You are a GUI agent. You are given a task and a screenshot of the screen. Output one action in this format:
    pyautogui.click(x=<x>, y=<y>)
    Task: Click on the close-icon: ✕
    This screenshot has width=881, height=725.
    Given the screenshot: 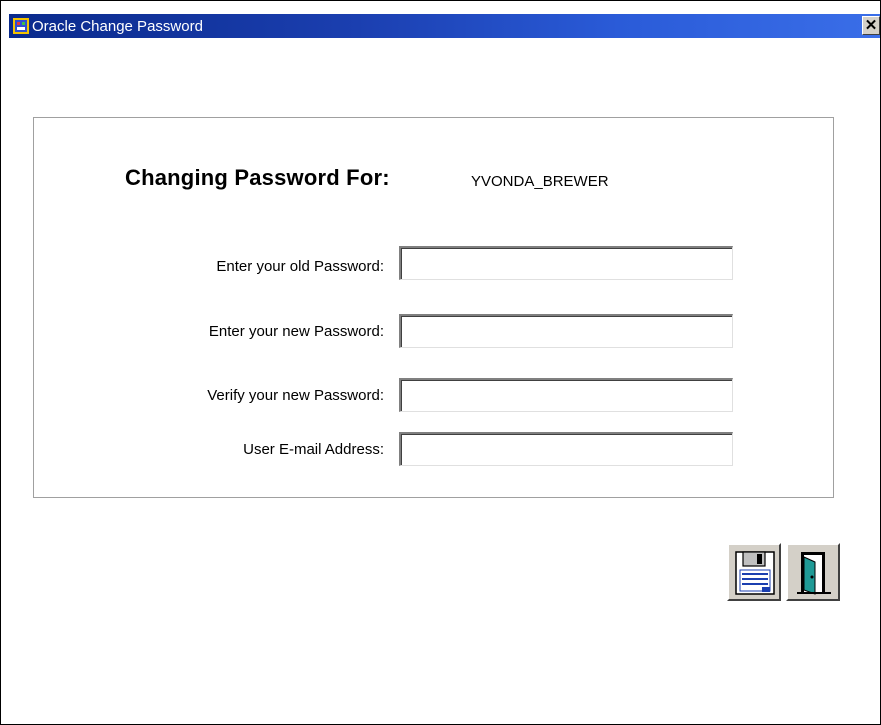 What is the action you would take?
    pyautogui.click(x=871, y=25)
    